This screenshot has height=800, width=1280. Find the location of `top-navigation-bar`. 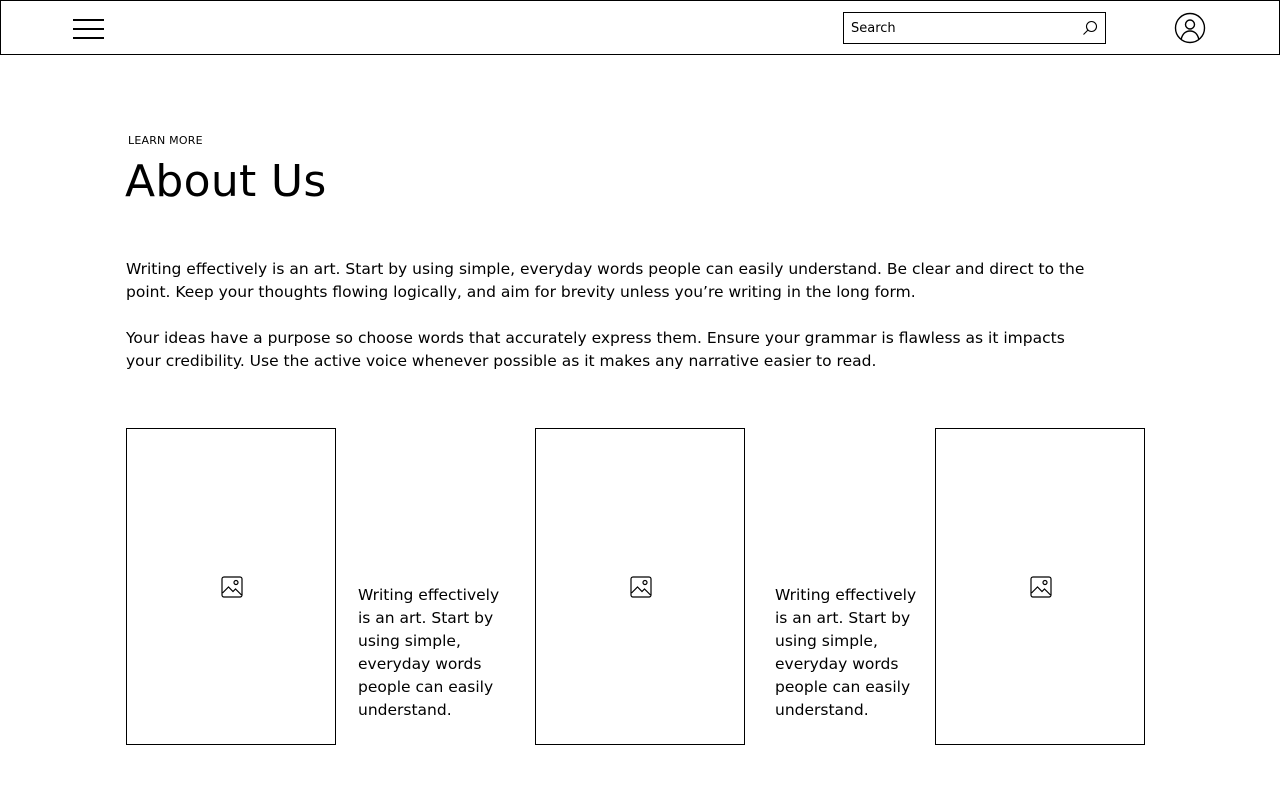

top-navigation-bar is located at coordinates (640, 27).